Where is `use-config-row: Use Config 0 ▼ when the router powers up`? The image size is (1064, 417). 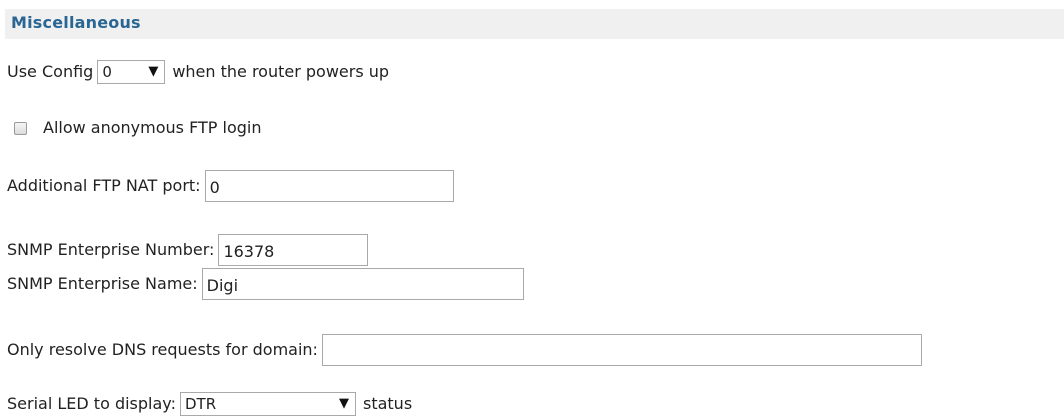
use-config-row: Use Config 0 ▼ when the router powers up is located at coordinates (198, 72).